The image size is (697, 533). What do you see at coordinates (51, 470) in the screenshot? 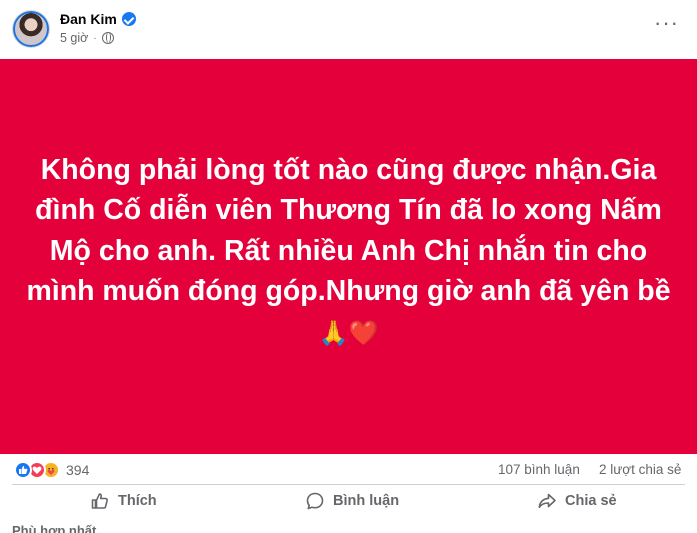
I see `reactions-summary: 394` at bounding box center [51, 470].